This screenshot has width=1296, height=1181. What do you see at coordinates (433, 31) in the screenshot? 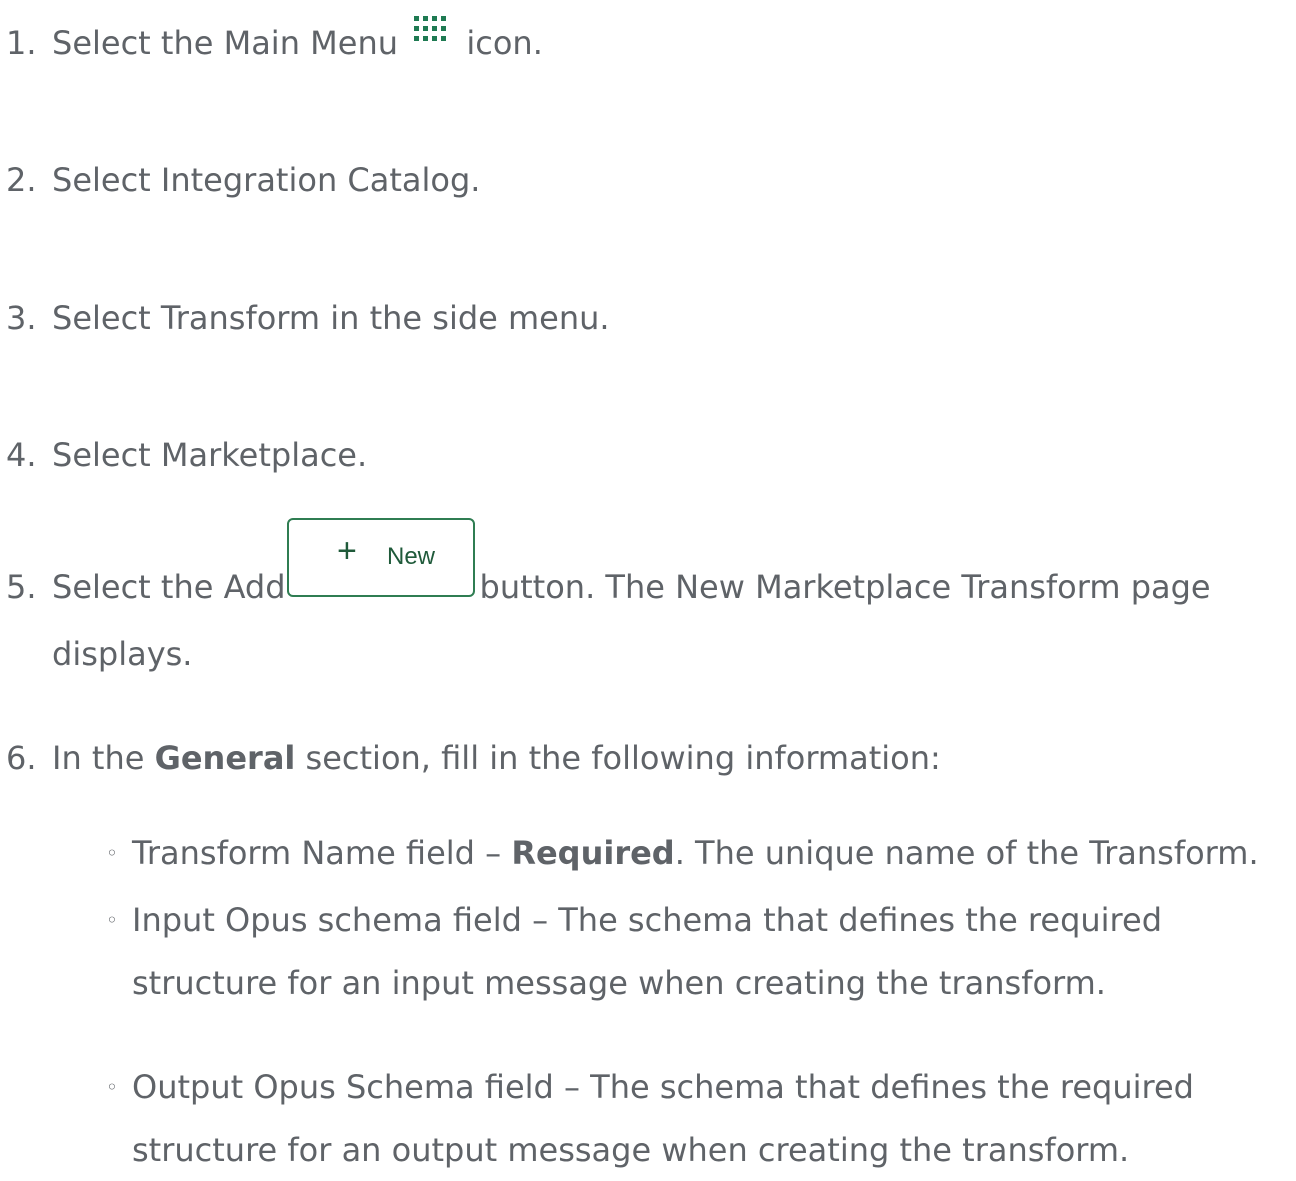
I see `grid-menu-icon` at bounding box center [433, 31].